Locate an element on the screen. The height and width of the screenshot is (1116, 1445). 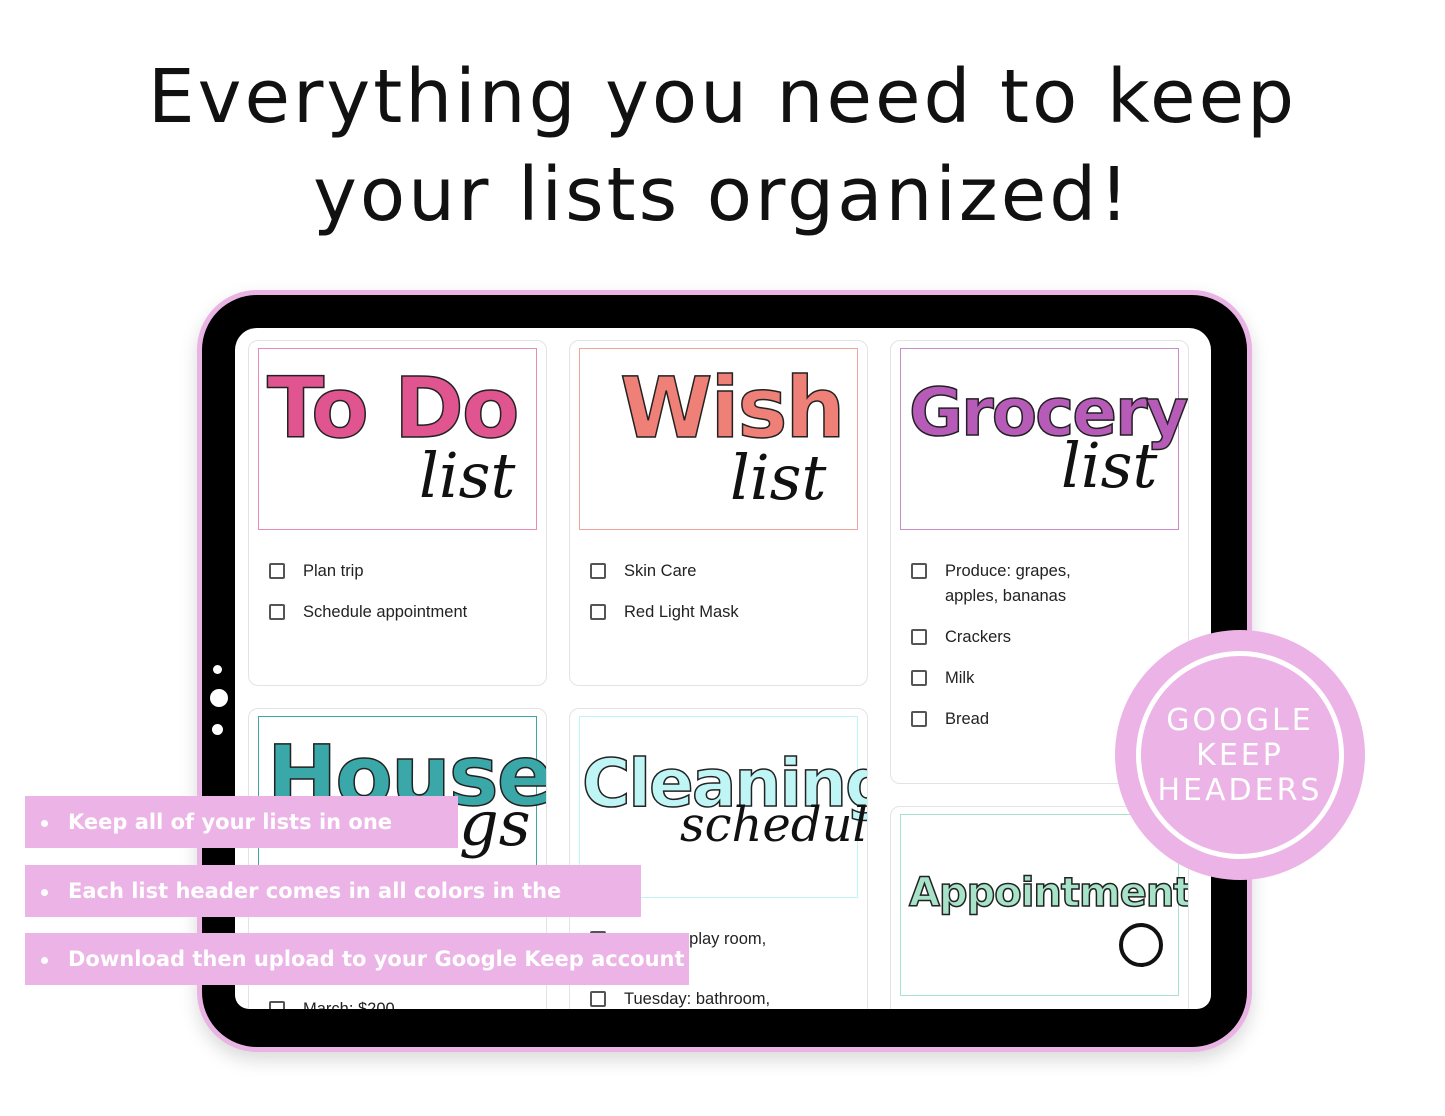
header-image-wish: Wish list is located at coordinates (718, 439).